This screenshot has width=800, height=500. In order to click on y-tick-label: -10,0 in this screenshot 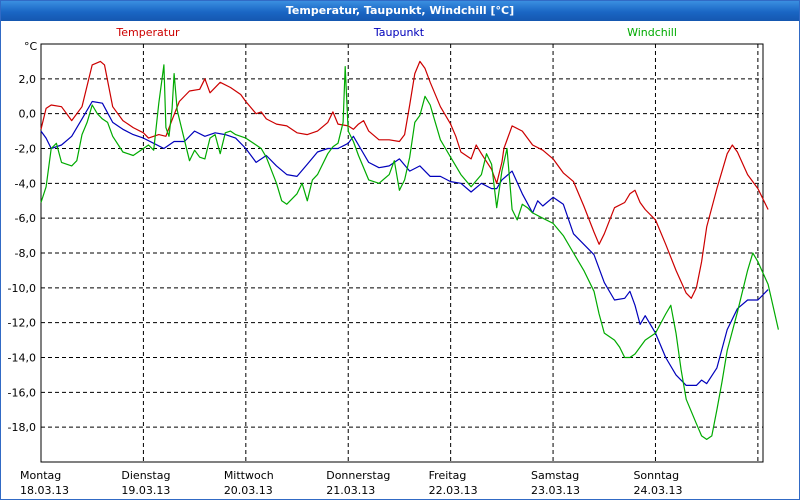, I will do `click(22, 288)`.